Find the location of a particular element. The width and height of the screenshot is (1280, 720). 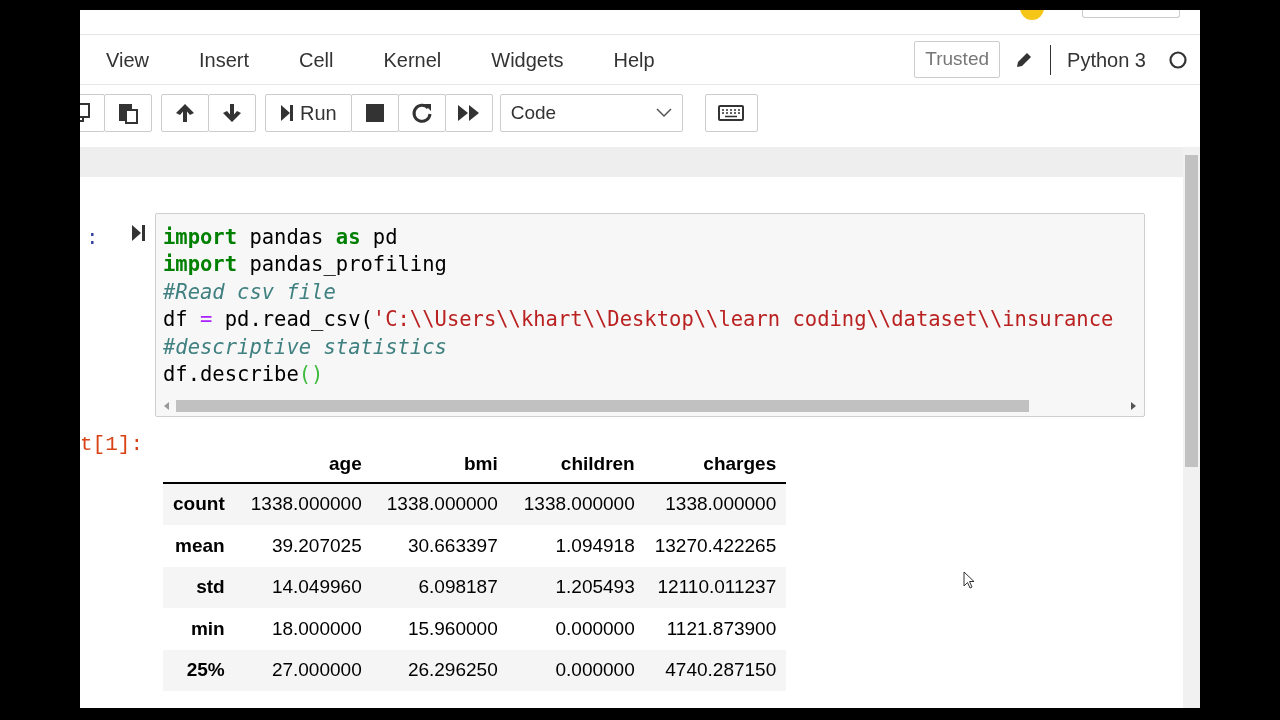

restart-button is located at coordinates (421, 113).